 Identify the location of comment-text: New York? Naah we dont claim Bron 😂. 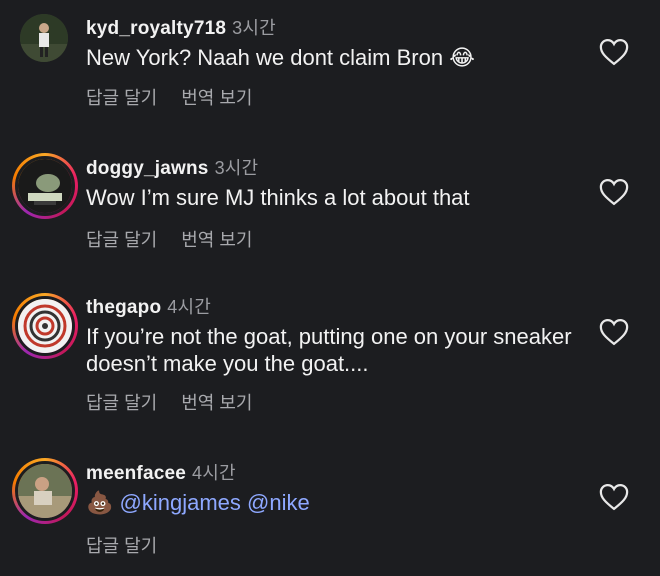
(331, 57).